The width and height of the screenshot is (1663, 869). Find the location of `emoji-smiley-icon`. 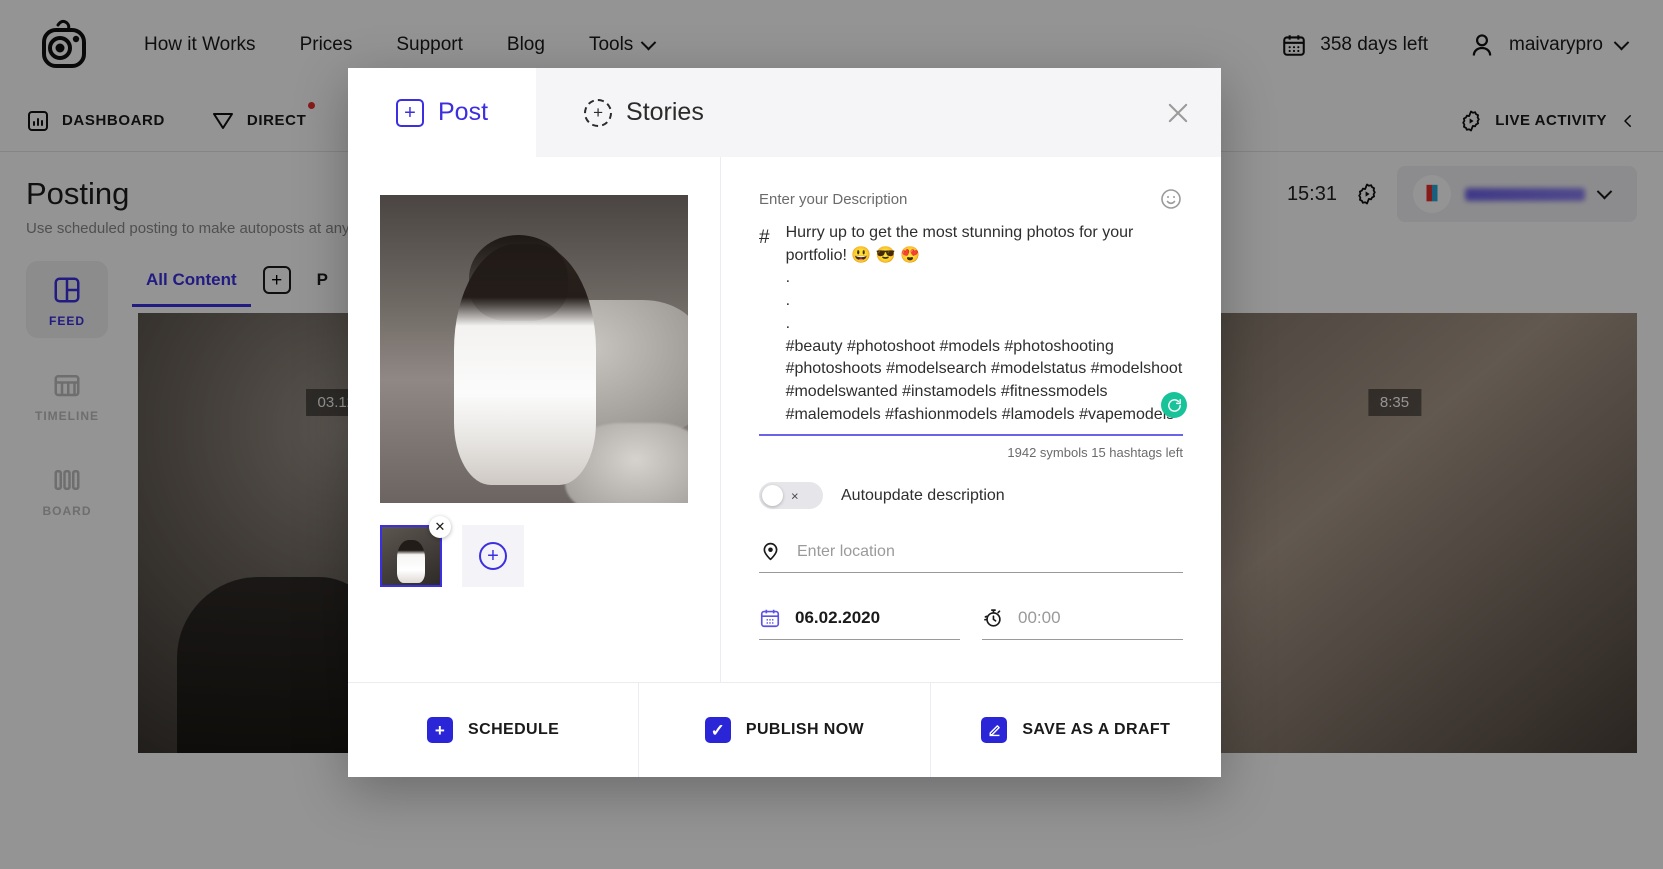

emoji-smiley-icon is located at coordinates (1171, 199).